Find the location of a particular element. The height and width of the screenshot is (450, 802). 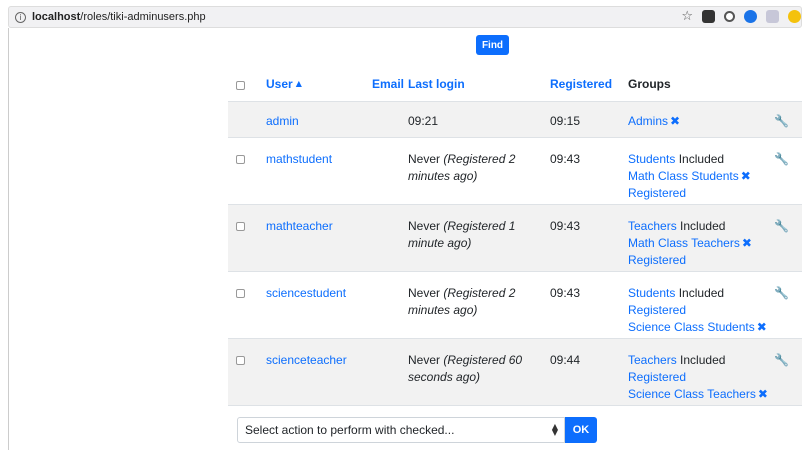

info-icon: i is located at coordinates (20, 17).